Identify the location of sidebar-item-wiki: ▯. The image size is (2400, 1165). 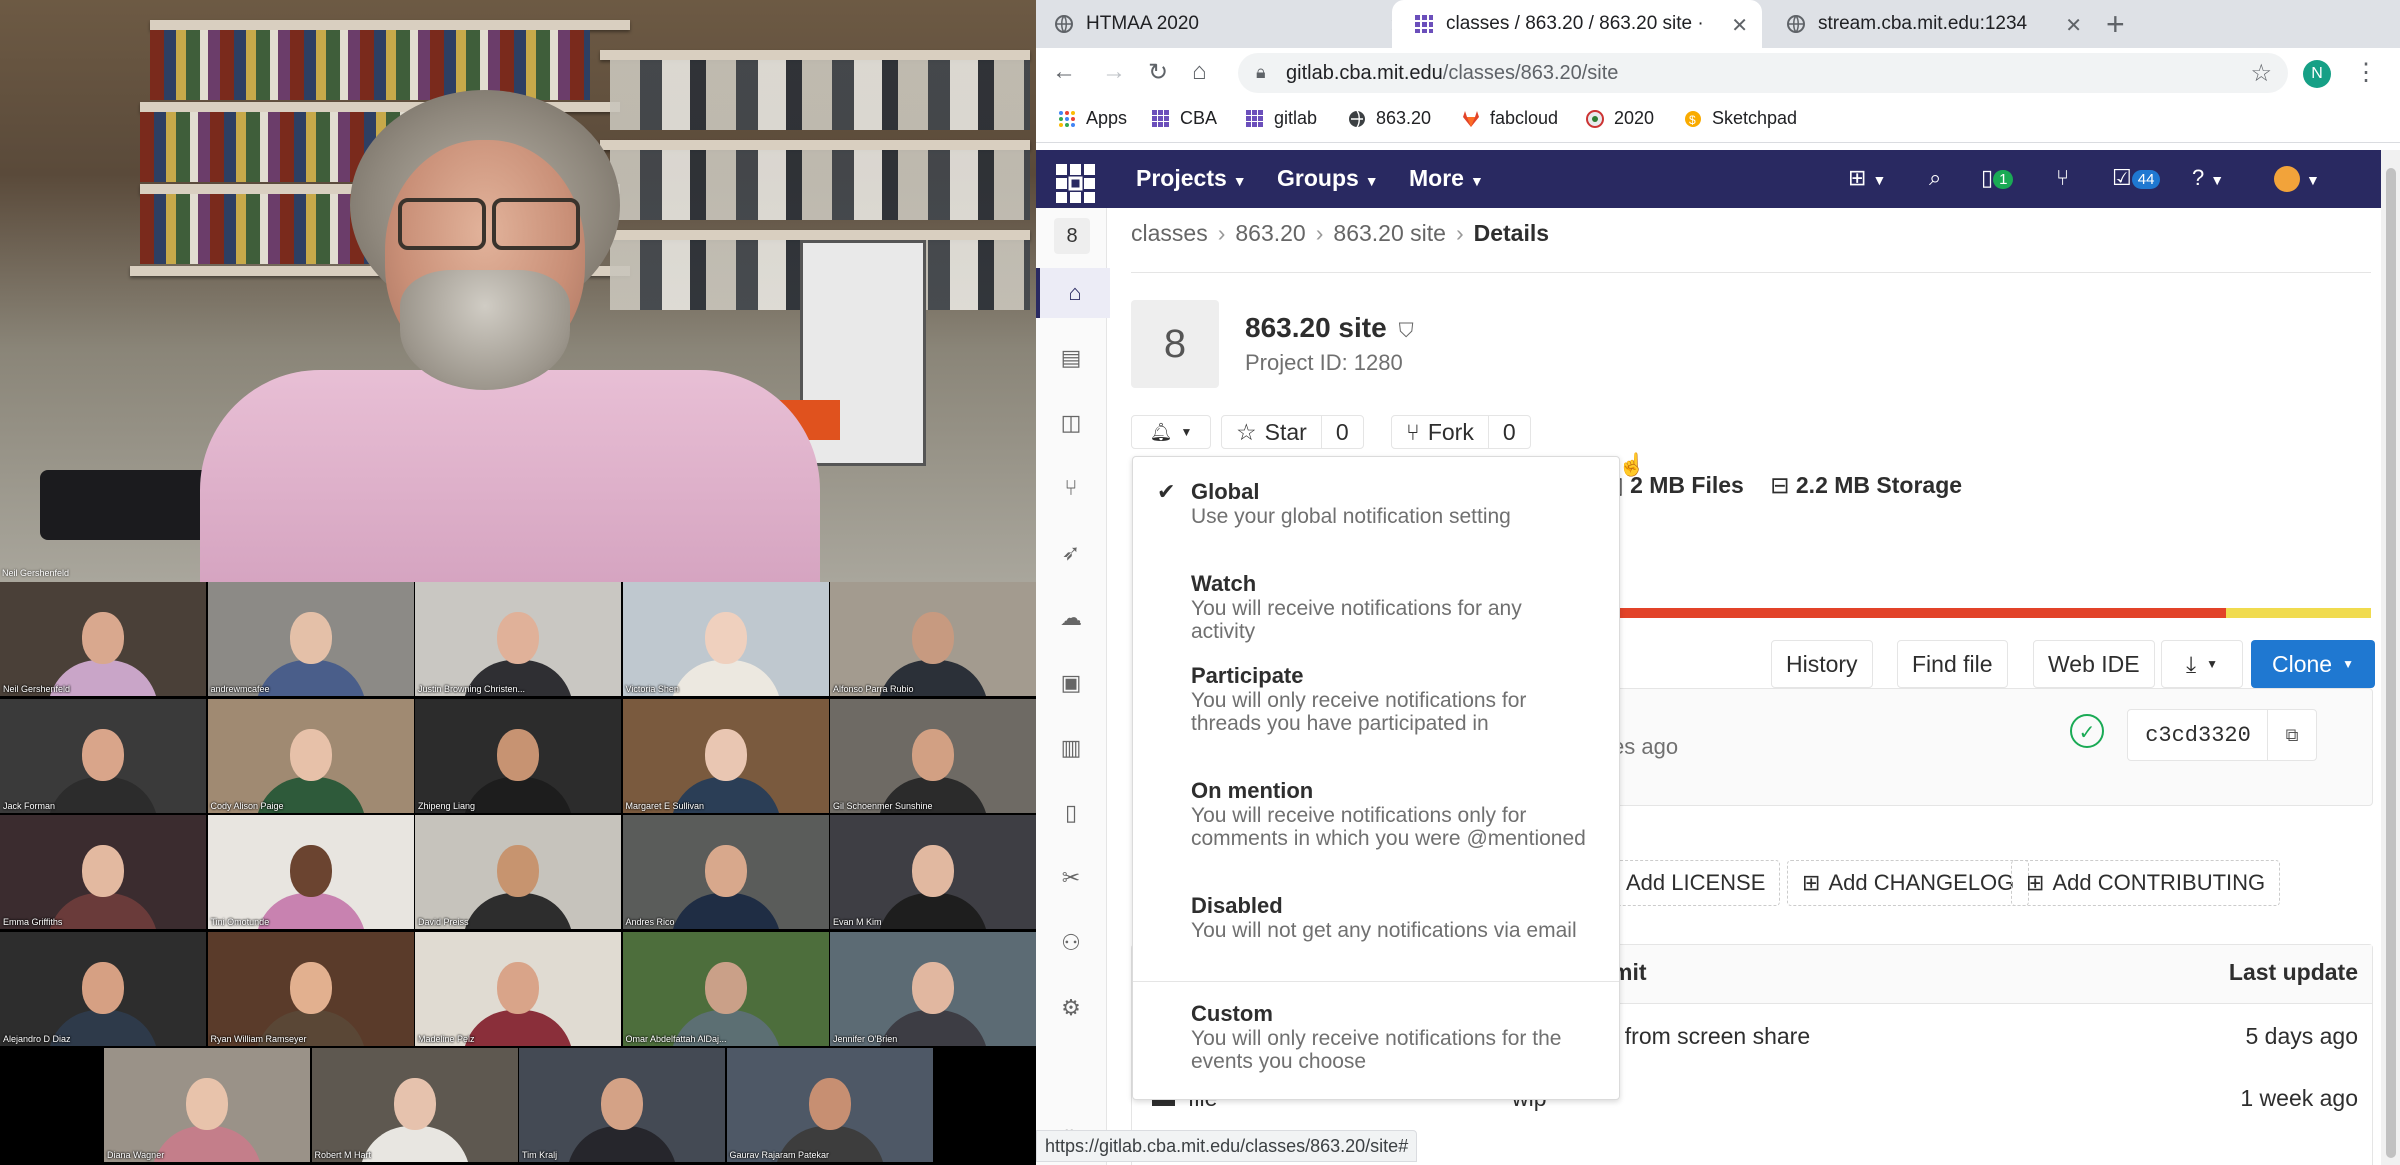
(1071, 813).